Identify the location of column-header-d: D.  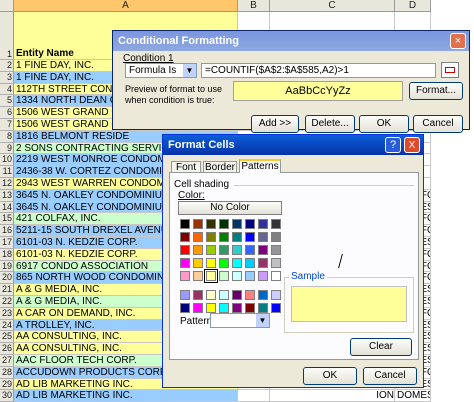
(413, 6).